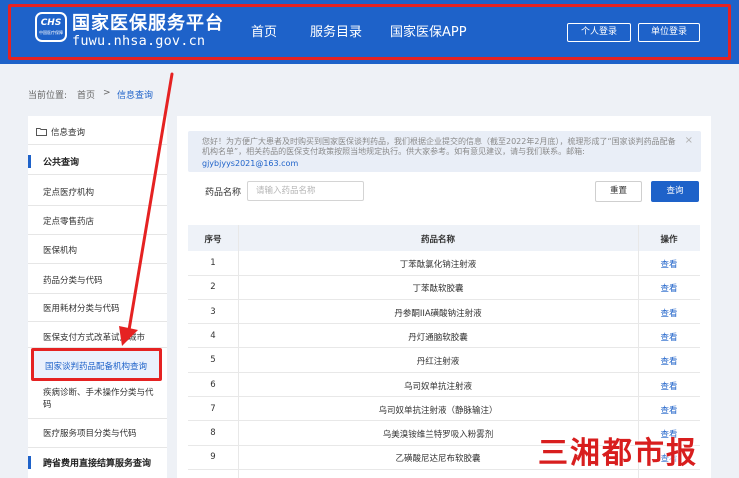  Describe the element at coordinates (336, 30) in the screenshot. I see `nav-service-catalog: 服务目录` at that location.